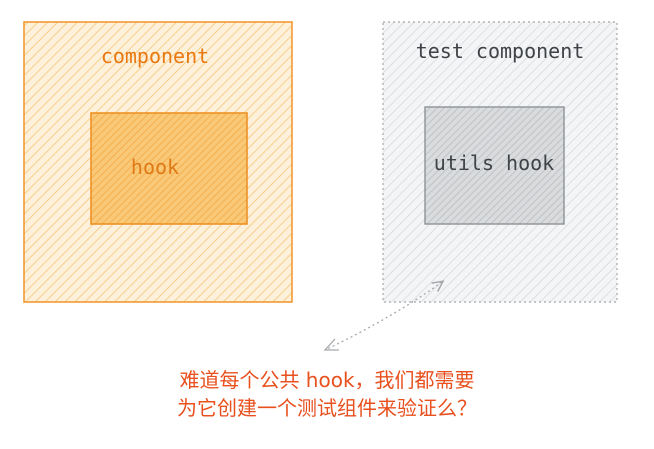 The width and height of the screenshot is (654, 449). I want to click on utils-hook-box: utils hook, so click(494, 165).